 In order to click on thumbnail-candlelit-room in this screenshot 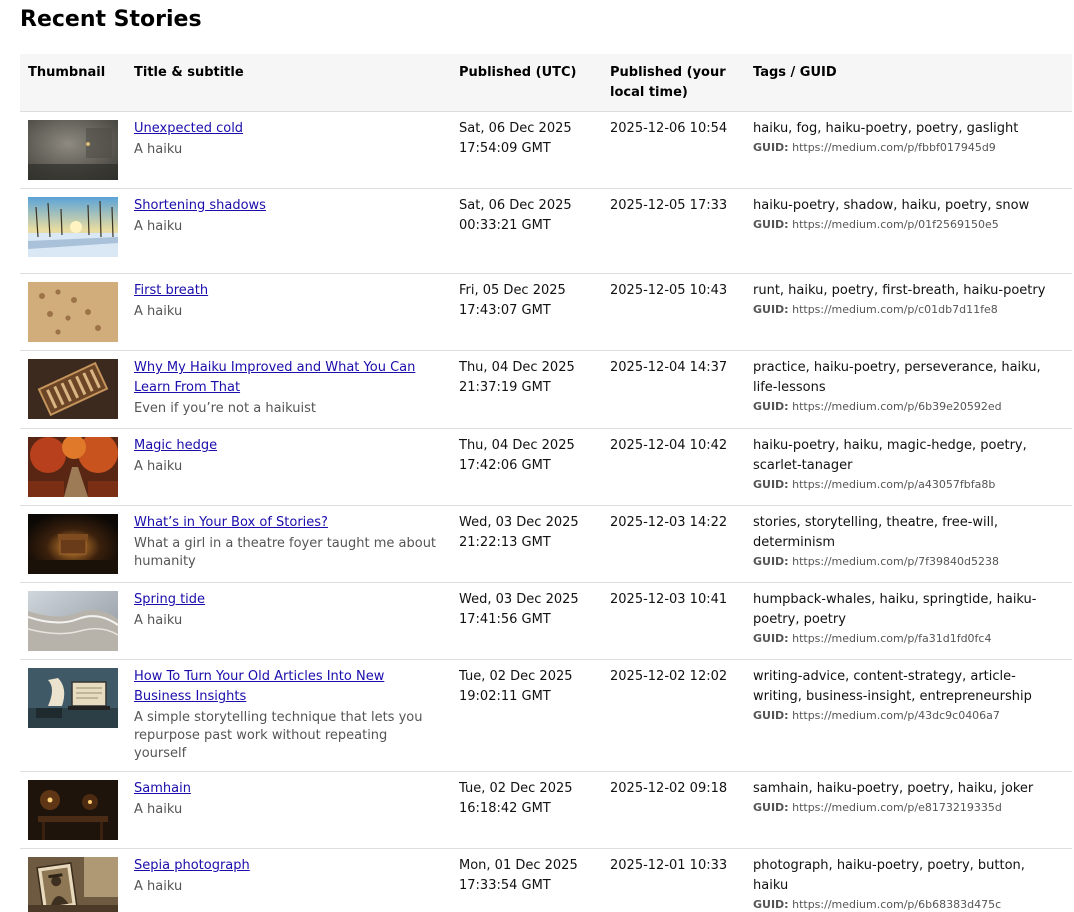, I will do `click(73, 810)`.